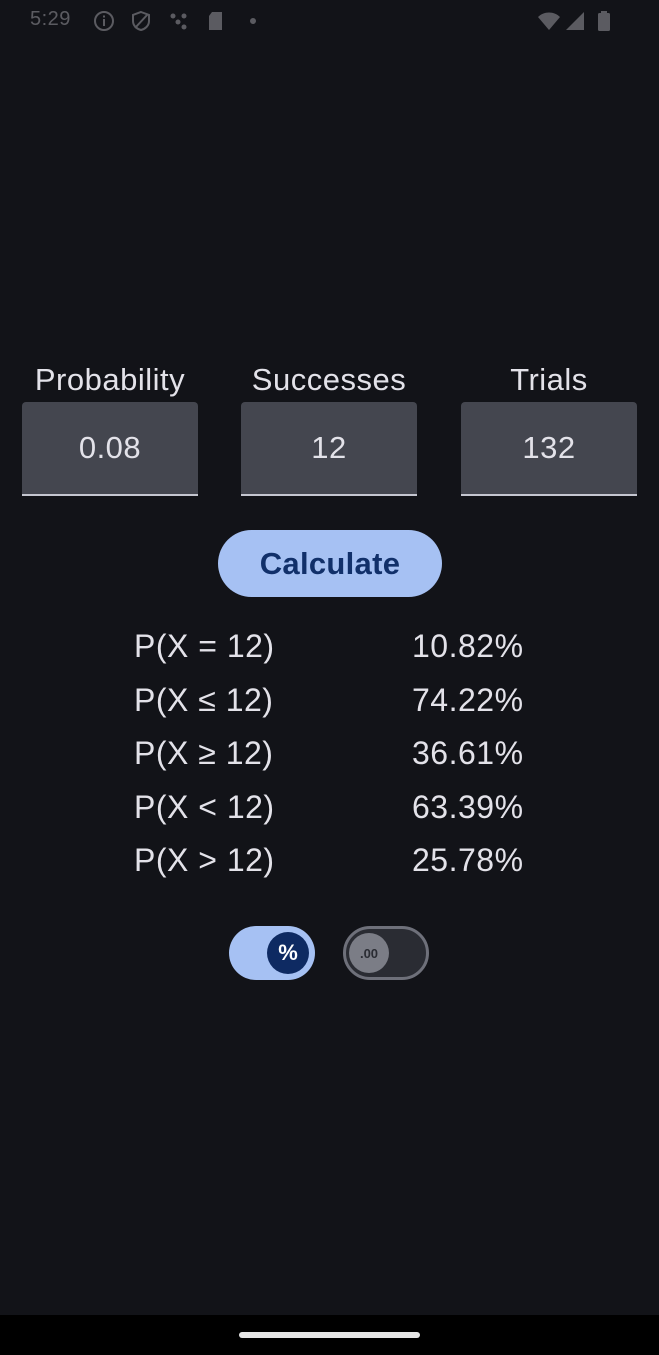 This screenshot has width=659, height=1355. I want to click on result-label: P(X ≤ 12), so click(204, 699).